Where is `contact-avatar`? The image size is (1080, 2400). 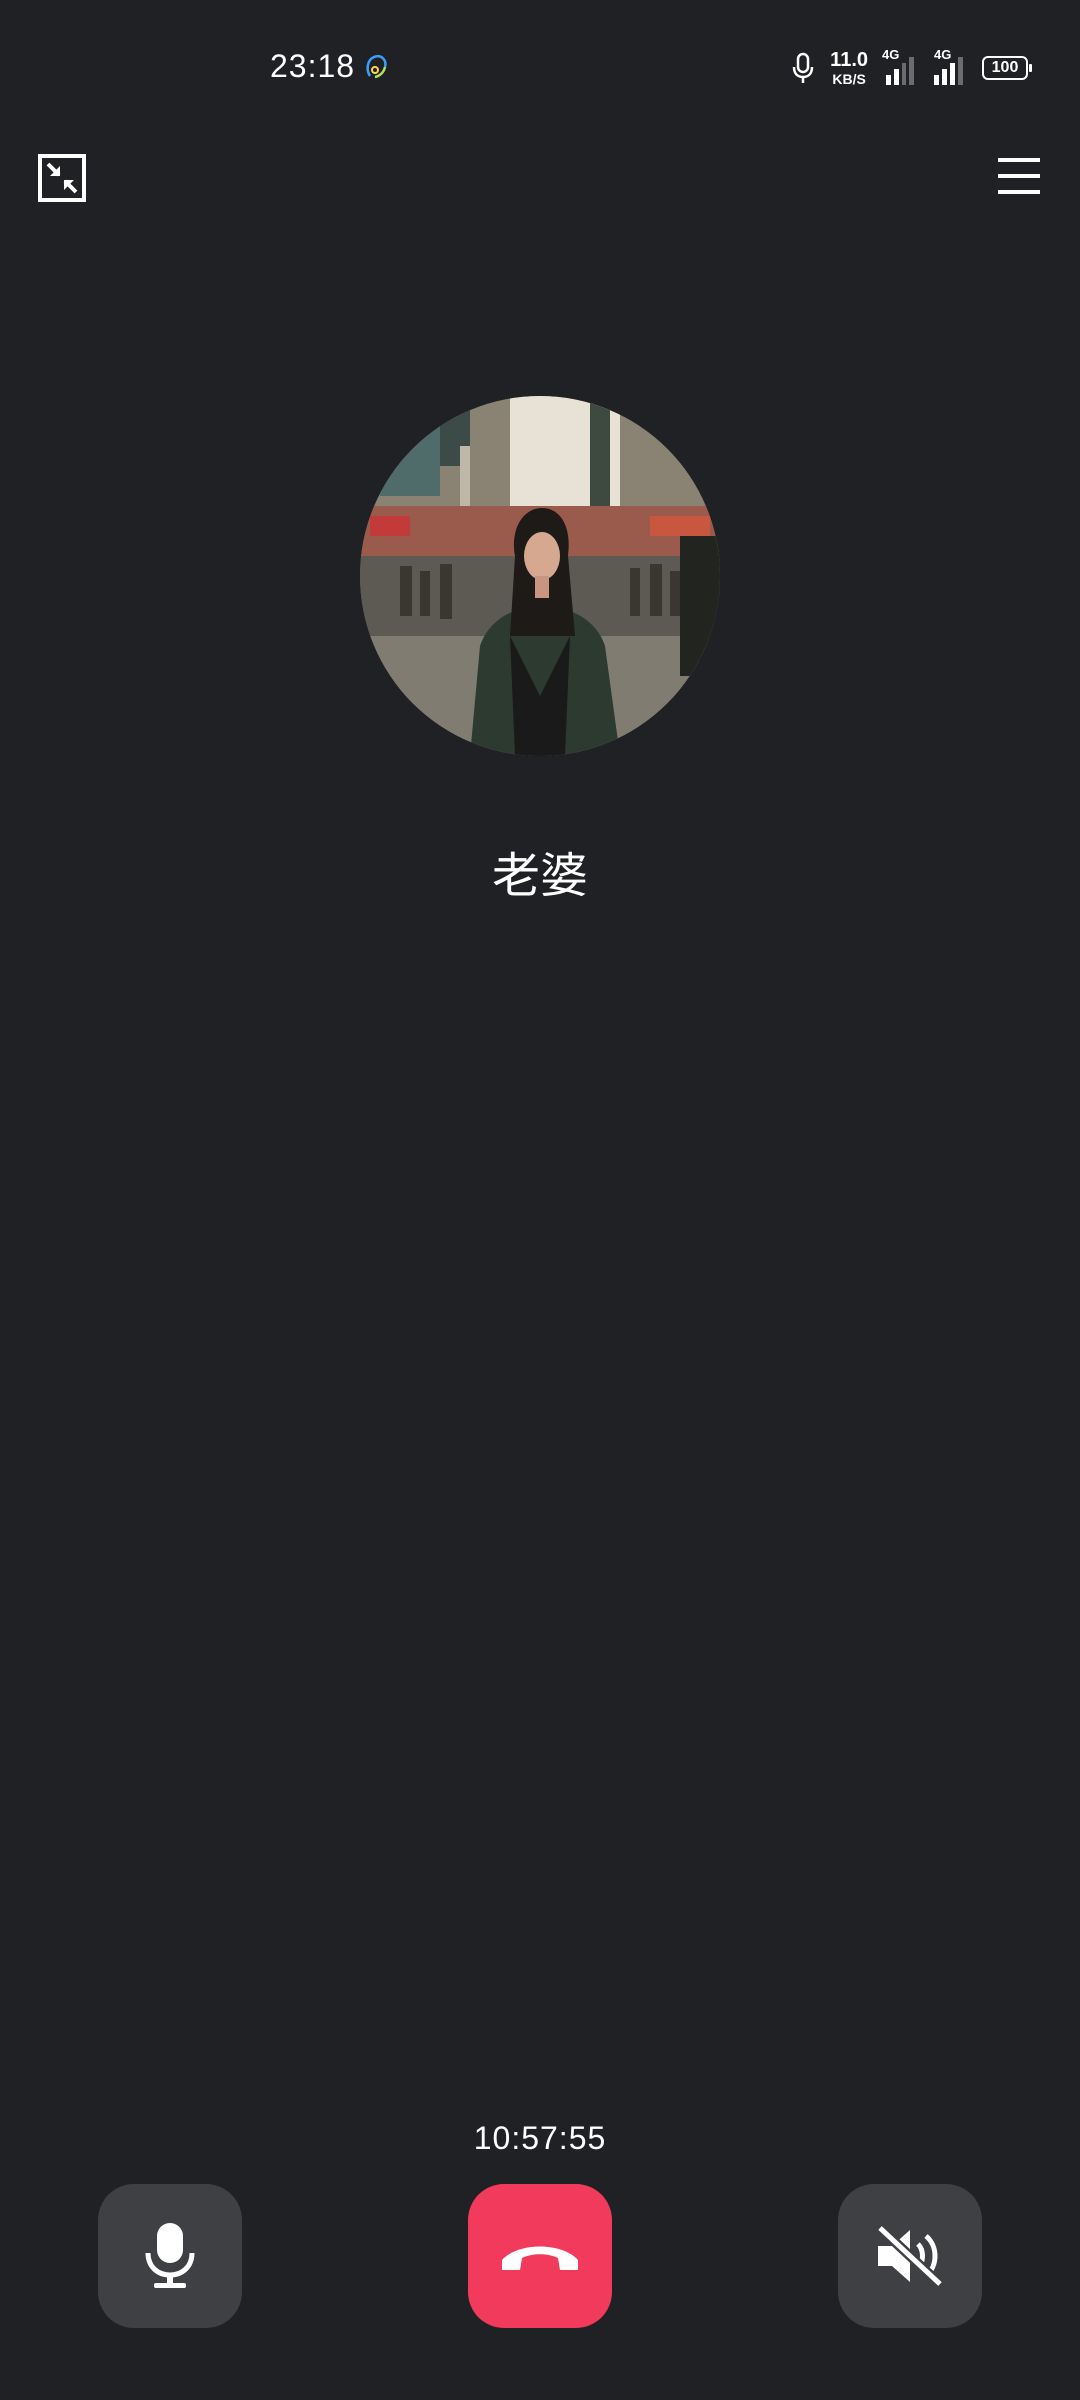 contact-avatar is located at coordinates (540, 576).